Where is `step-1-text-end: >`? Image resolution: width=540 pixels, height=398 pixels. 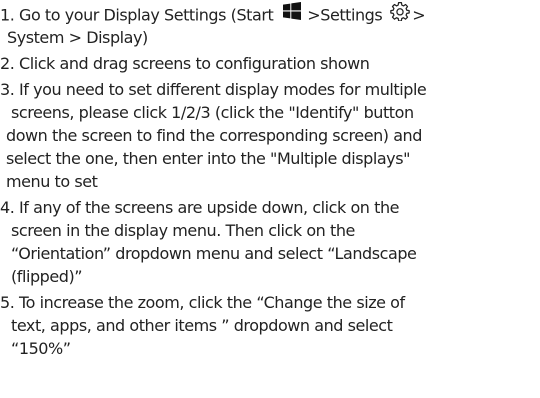 step-1-text-end: > is located at coordinates (419, 15).